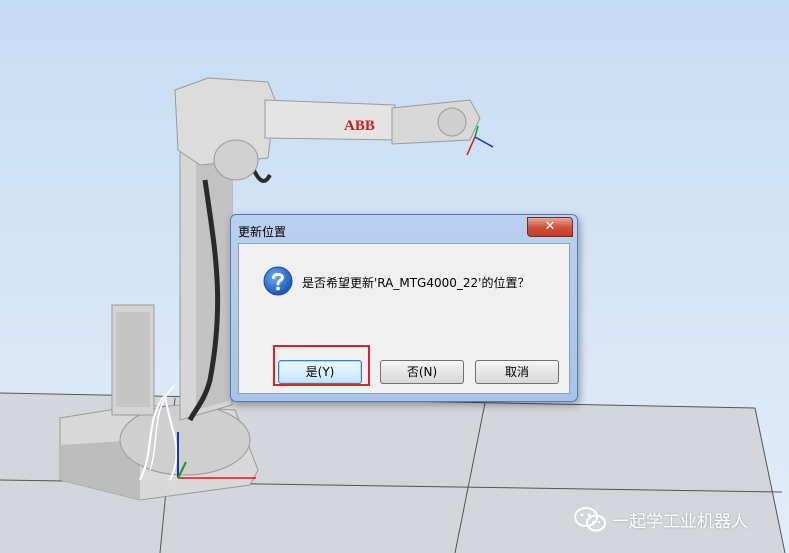 This screenshot has width=789, height=553. Describe the element at coordinates (321, 365) in the screenshot. I see `annotation-highlight-box` at that location.